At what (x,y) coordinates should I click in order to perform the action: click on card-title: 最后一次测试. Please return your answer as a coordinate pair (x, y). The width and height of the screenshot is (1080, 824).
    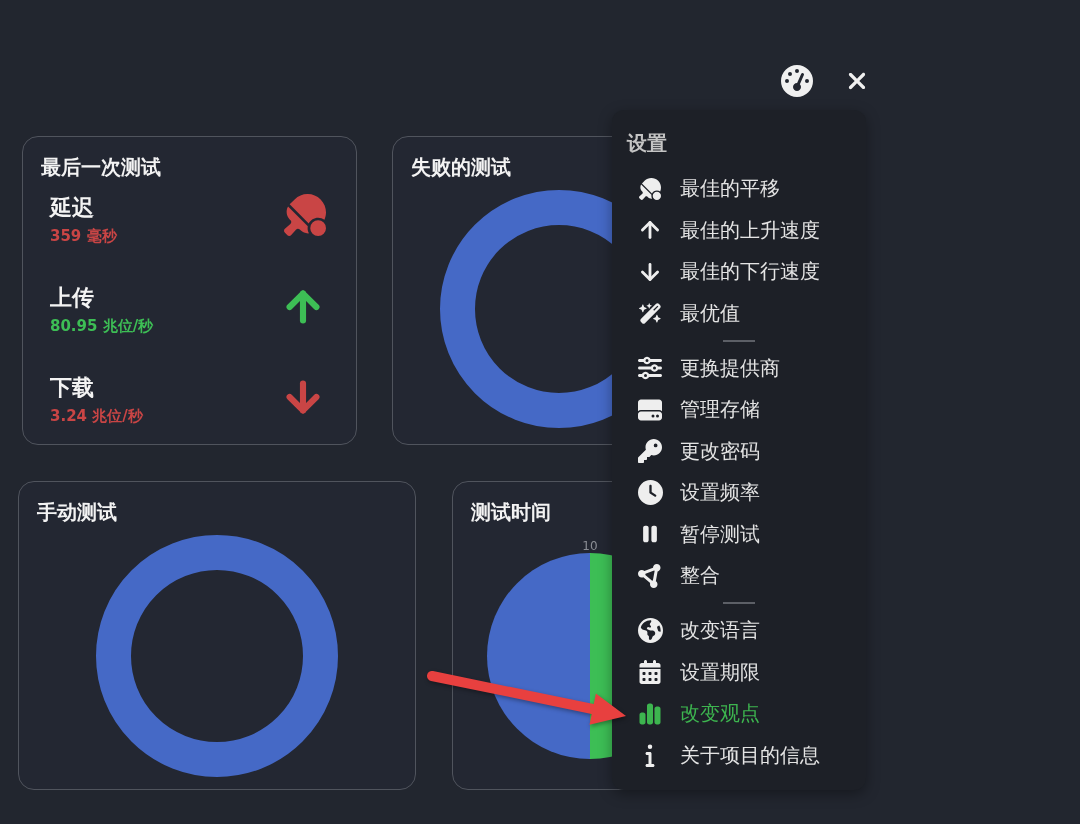
    Looking at the image, I should click on (101, 167).